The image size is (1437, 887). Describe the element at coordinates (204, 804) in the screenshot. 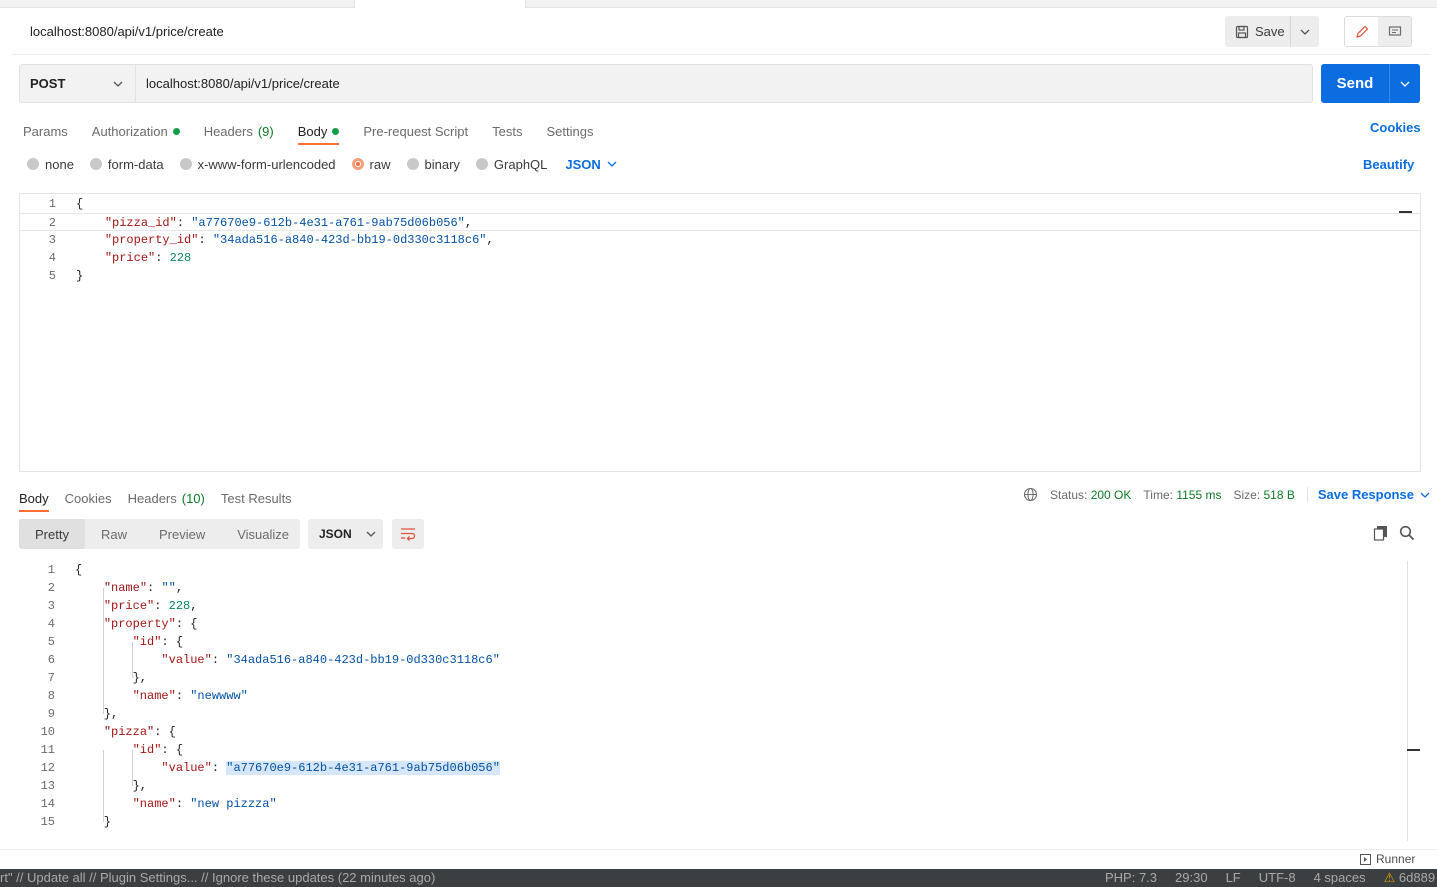

I see `code-text: "name": "new pizzza"` at that location.